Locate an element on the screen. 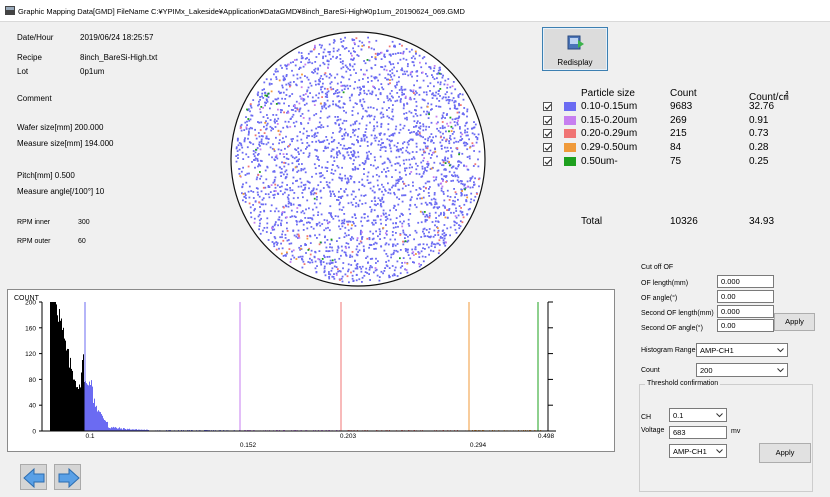 The width and height of the screenshot is (830, 497). count-header: Count is located at coordinates (683, 93).